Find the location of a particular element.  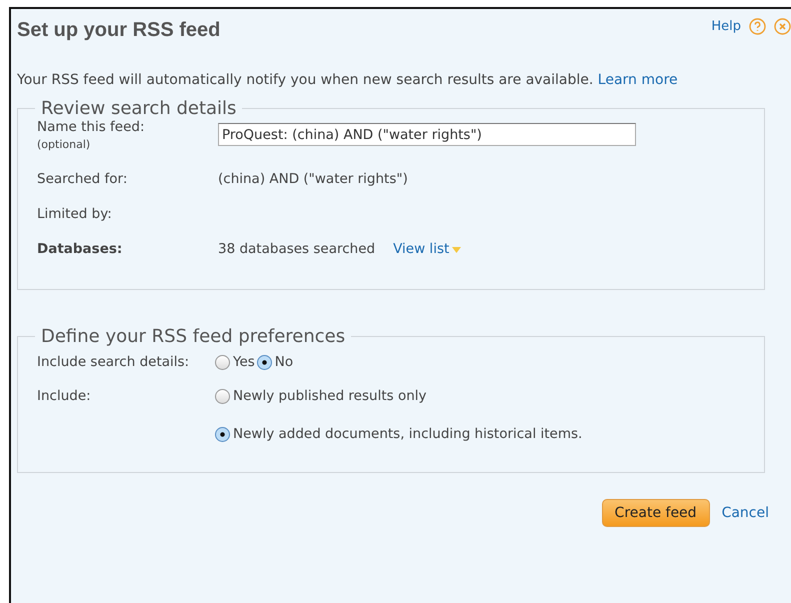

close-icon is located at coordinates (782, 26).